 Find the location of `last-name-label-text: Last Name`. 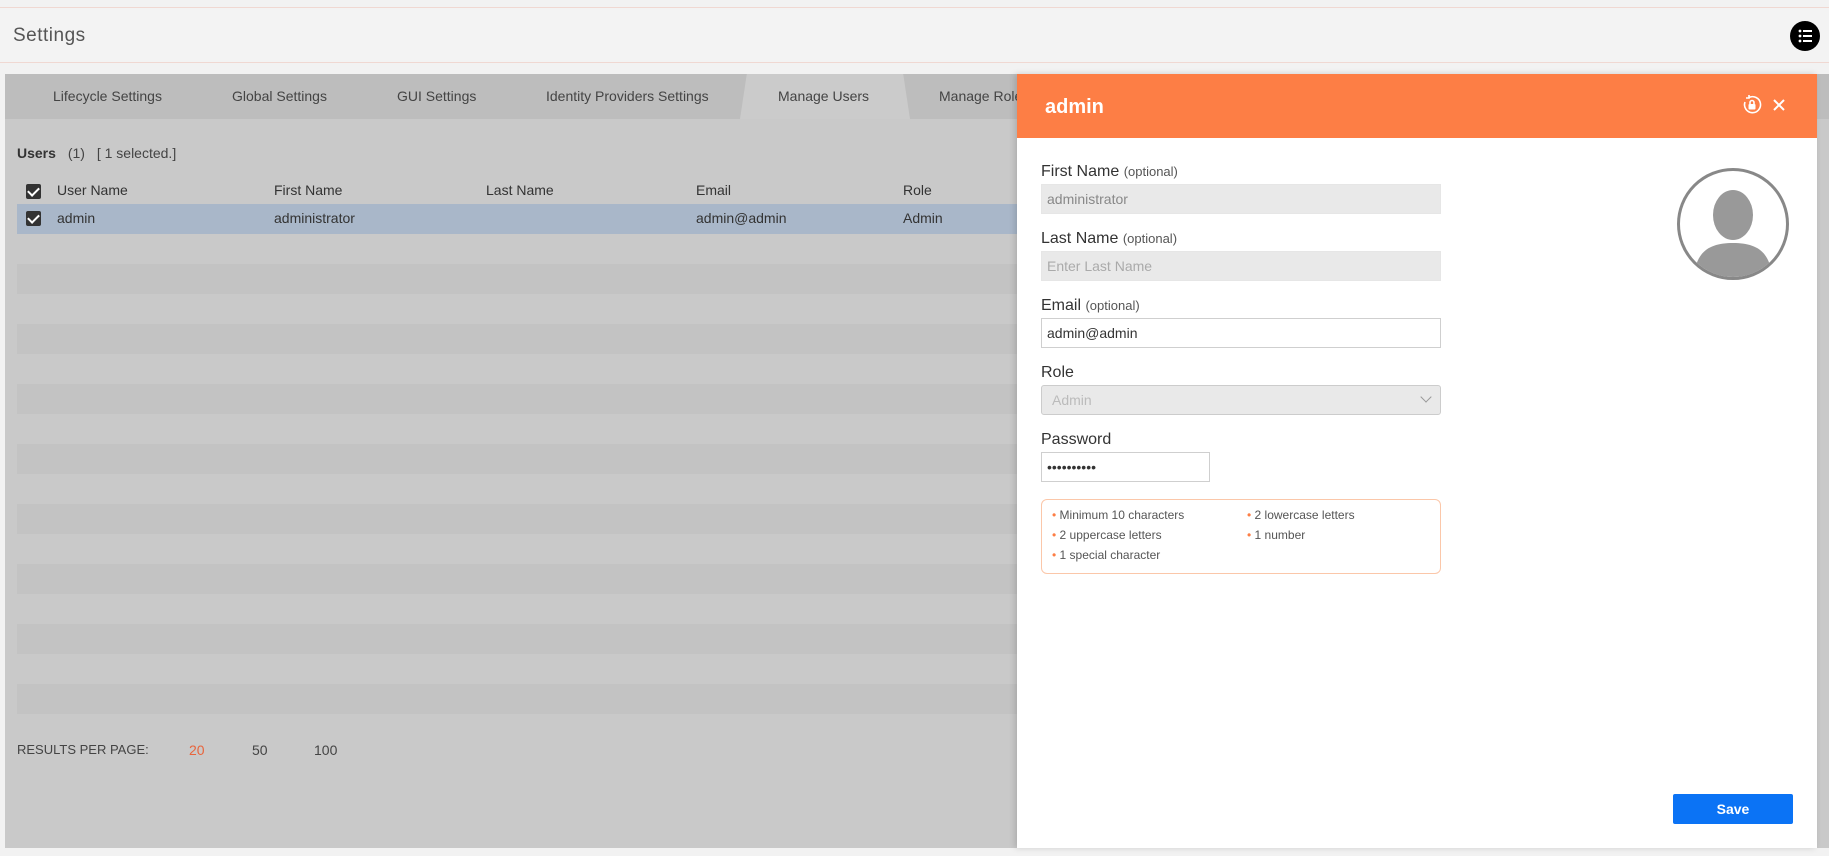

last-name-label-text: Last Name is located at coordinates (1080, 238).